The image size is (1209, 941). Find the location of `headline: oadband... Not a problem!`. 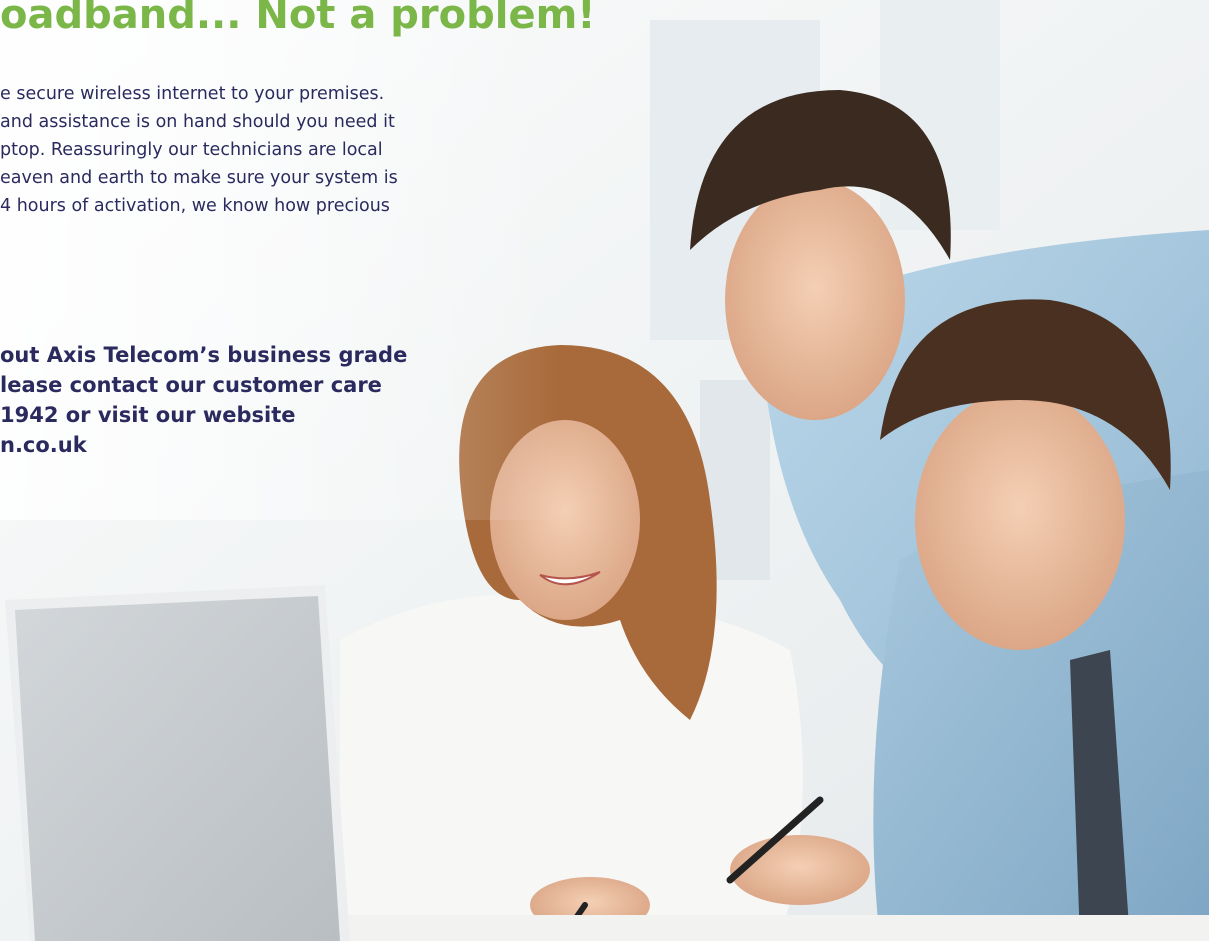

headline: oadband... Not a problem! is located at coordinates (298, 19).